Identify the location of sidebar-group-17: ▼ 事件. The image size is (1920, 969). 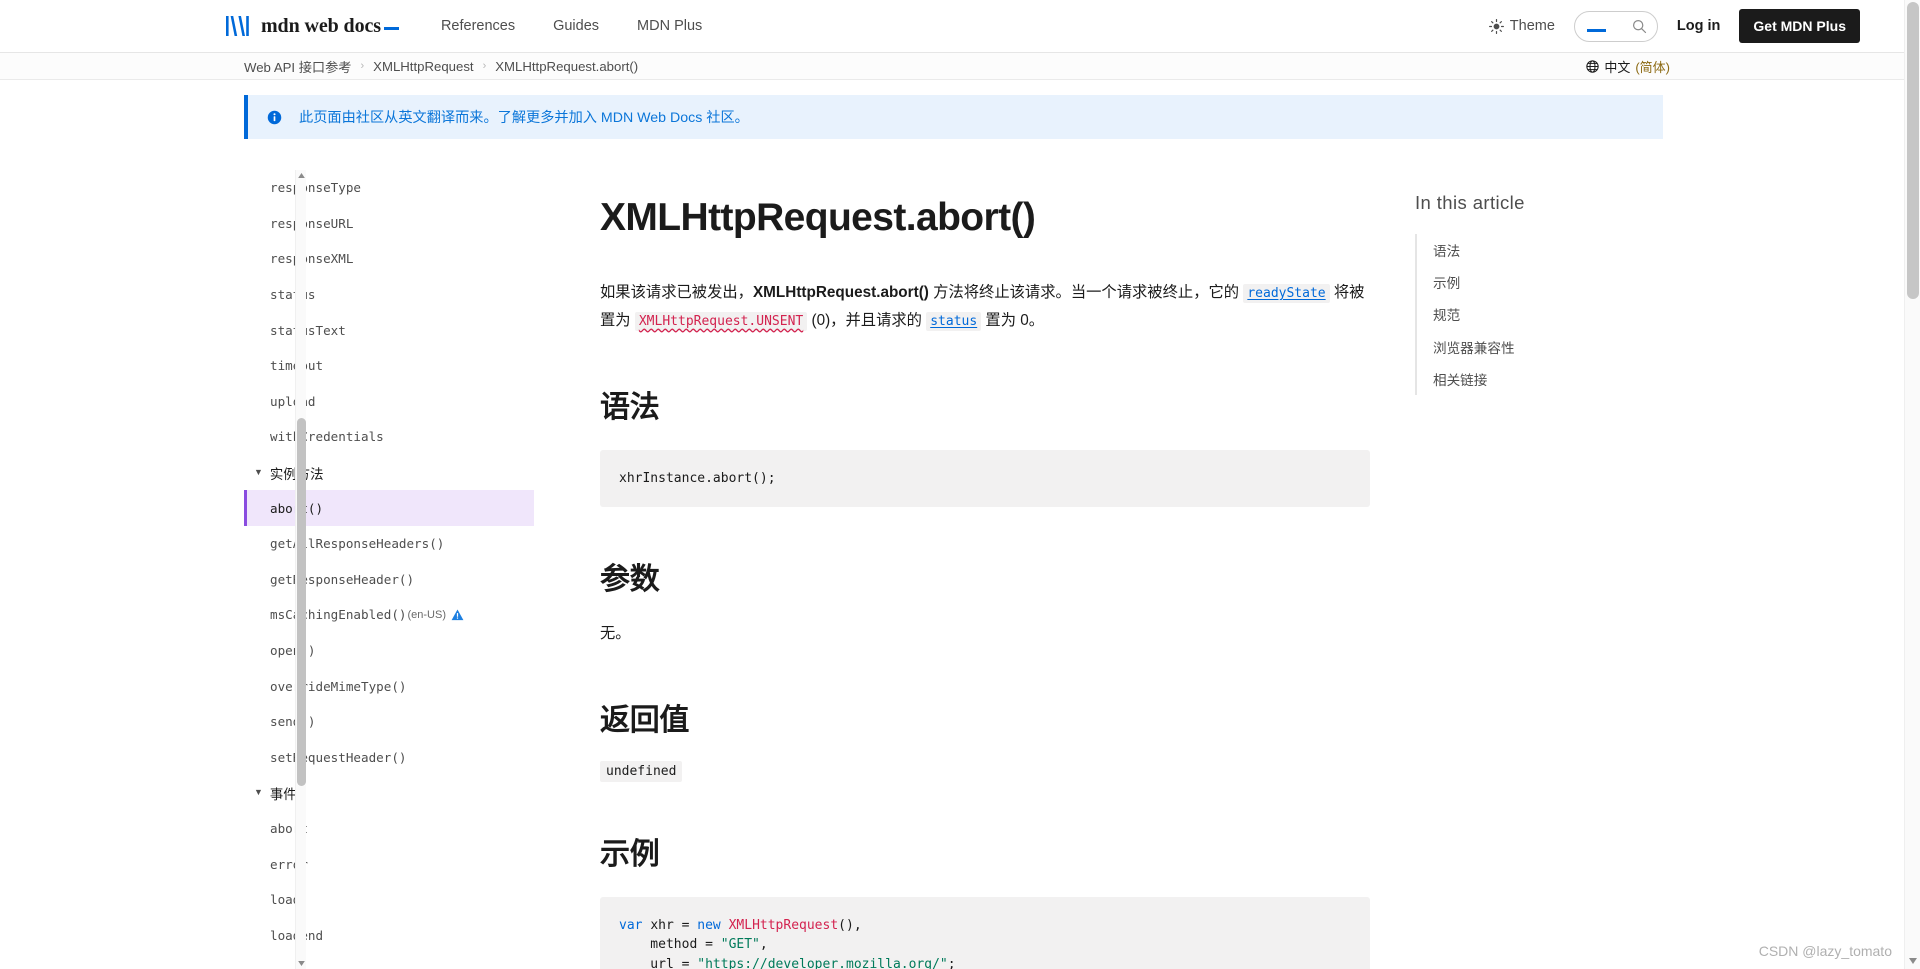
(390, 793).